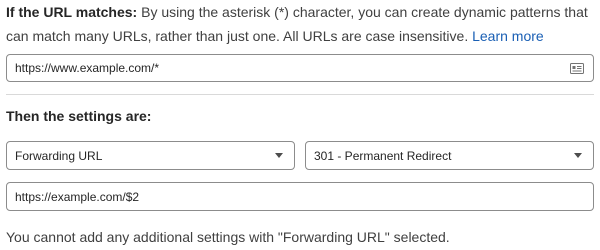 This screenshot has height=250, width=600. What do you see at coordinates (577, 68) in the screenshot?
I see `contact-card-icon` at bounding box center [577, 68].